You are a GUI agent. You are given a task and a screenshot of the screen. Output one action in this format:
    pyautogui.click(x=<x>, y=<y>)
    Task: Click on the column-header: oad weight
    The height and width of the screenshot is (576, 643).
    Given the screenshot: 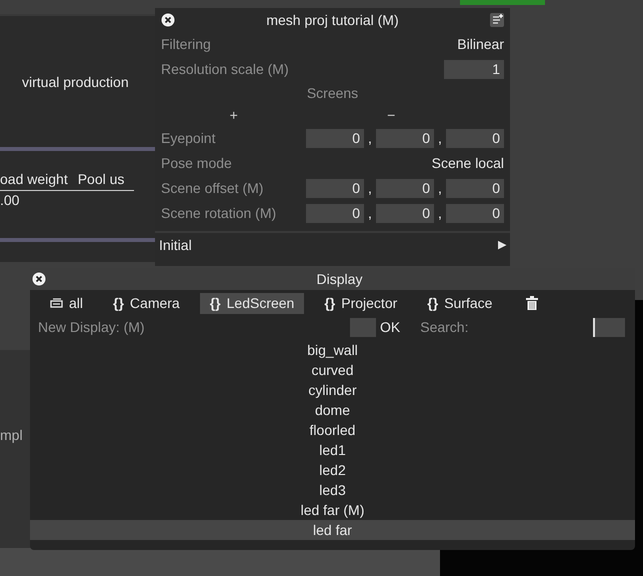 What is the action you would take?
    pyautogui.click(x=34, y=179)
    